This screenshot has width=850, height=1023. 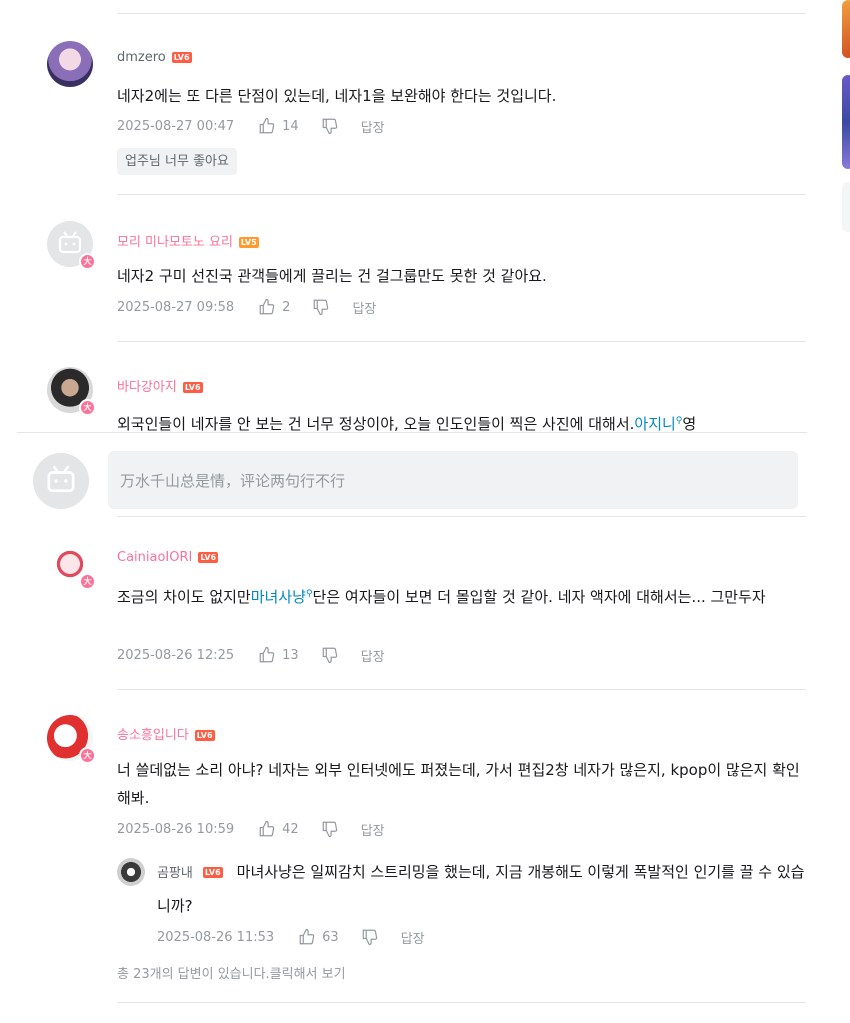 What do you see at coordinates (248, 242) in the screenshot?
I see `level-badge: LV5` at bounding box center [248, 242].